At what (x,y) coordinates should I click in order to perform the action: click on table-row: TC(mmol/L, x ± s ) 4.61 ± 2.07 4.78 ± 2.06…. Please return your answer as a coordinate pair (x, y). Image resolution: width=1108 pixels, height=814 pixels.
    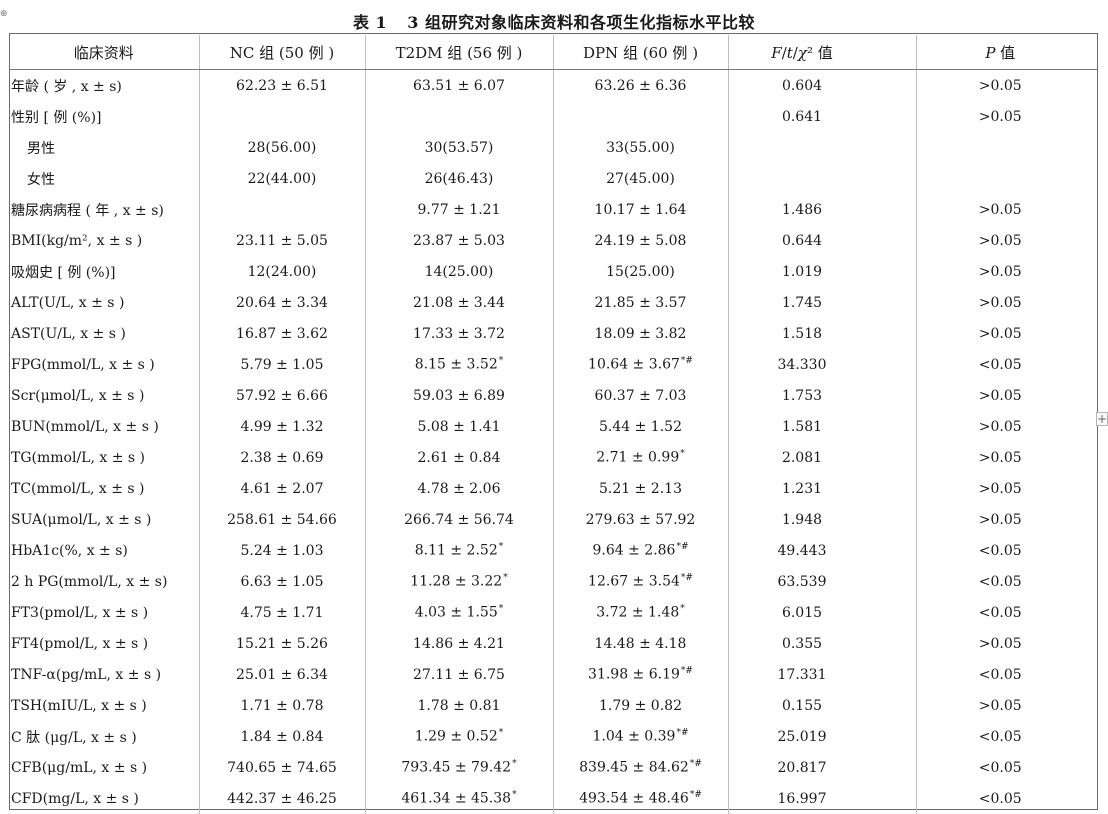
    Looking at the image, I should click on (553, 488).